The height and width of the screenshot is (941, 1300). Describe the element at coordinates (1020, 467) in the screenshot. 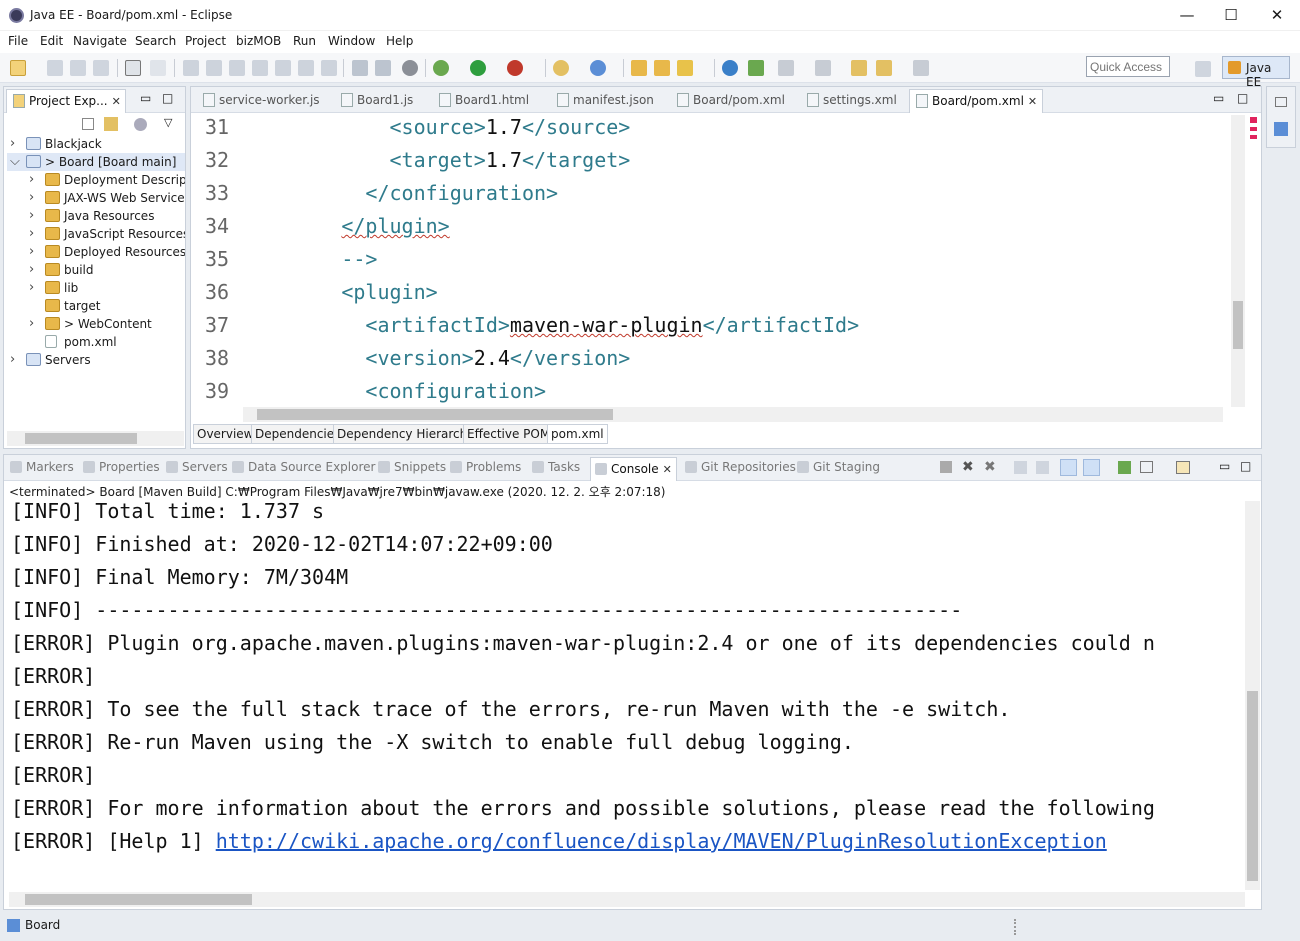

I see `clear-console-icon` at that location.